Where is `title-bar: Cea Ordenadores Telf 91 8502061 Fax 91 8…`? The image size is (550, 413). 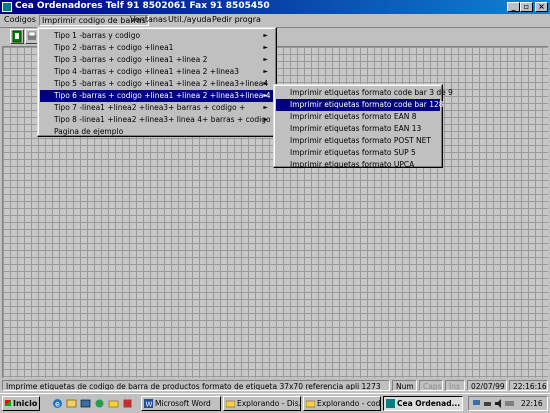
title-bar: Cea Ordenadores Telf 91 8502061 Fax 91 8… is located at coordinates (275, 7).